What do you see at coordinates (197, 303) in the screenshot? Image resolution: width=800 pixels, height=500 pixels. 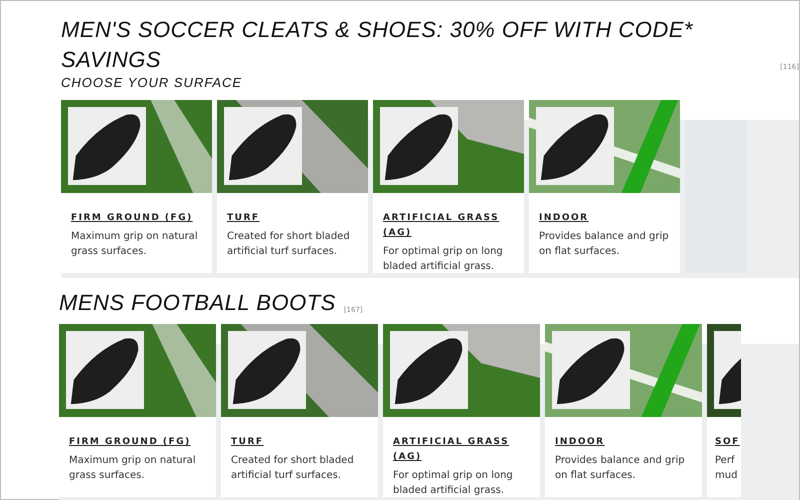 I see `section-heading: MENS FOOTBALL BOOTS` at bounding box center [197, 303].